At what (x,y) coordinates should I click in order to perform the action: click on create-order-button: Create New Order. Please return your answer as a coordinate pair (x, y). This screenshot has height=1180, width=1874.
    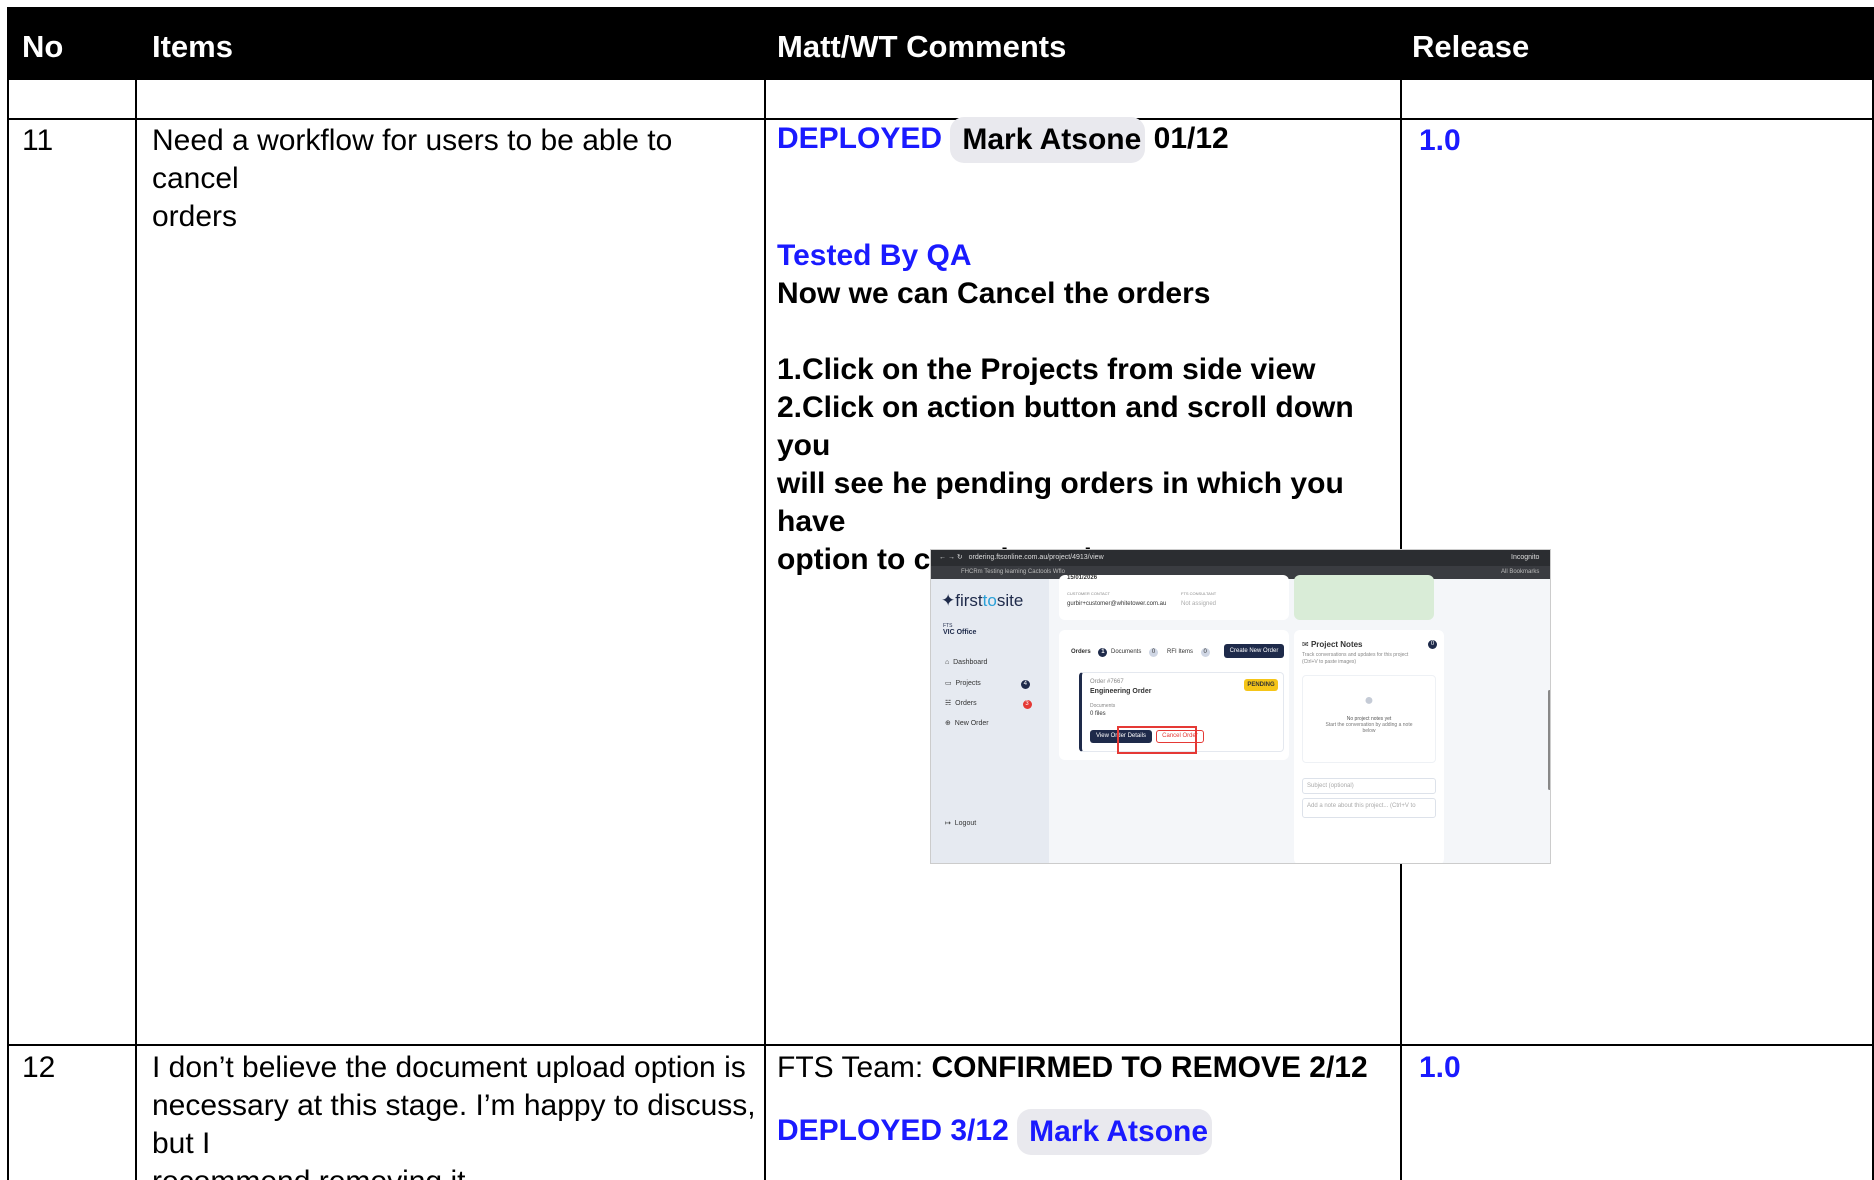
    Looking at the image, I should click on (1254, 651).